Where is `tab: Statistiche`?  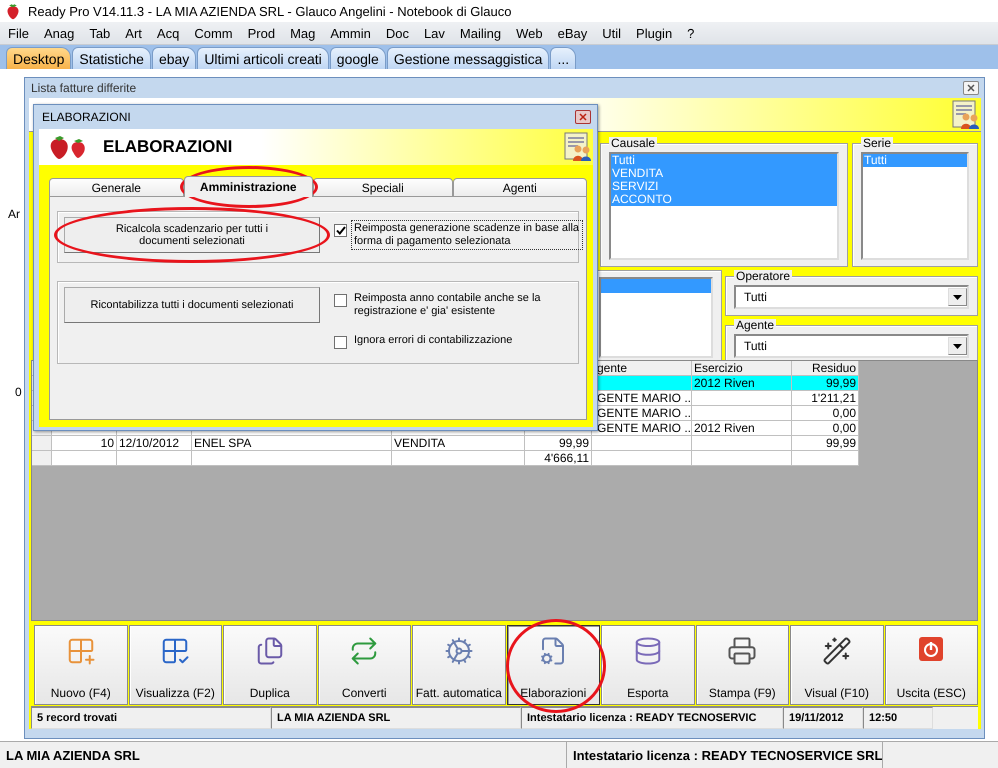 tab: Statistiche is located at coordinates (111, 58).